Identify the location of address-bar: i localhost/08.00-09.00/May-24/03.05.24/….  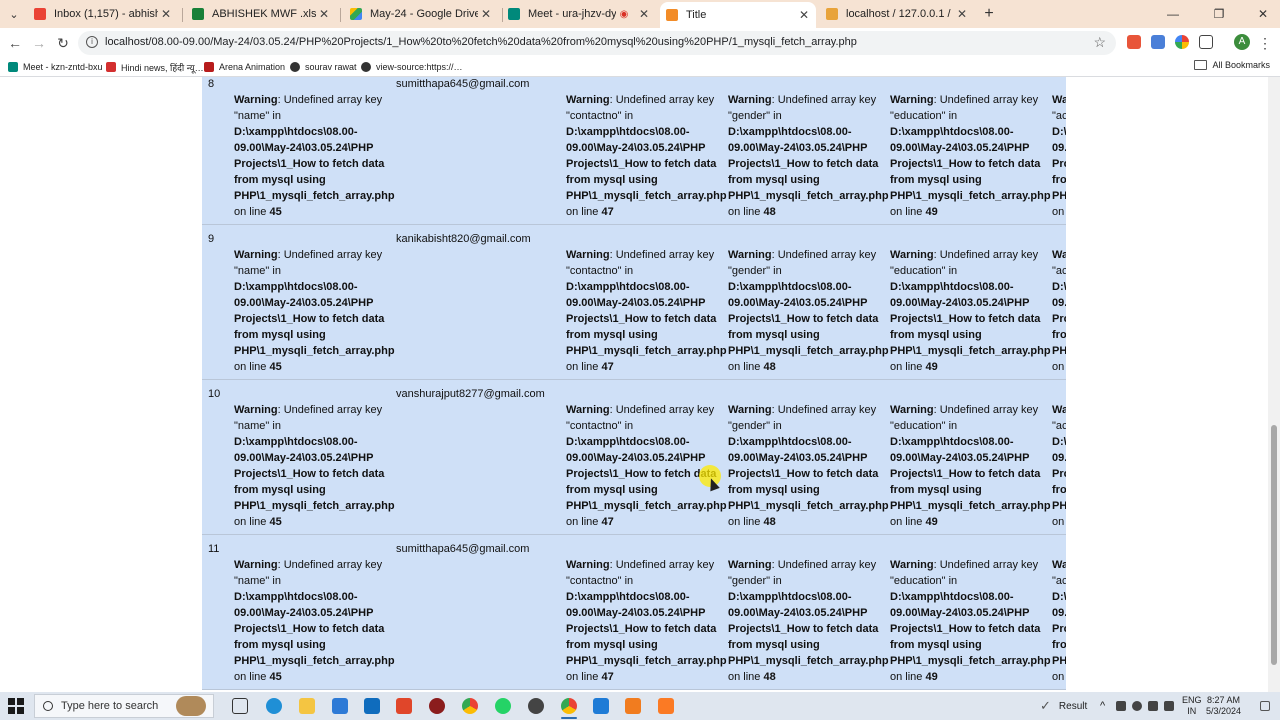
(597, 43).